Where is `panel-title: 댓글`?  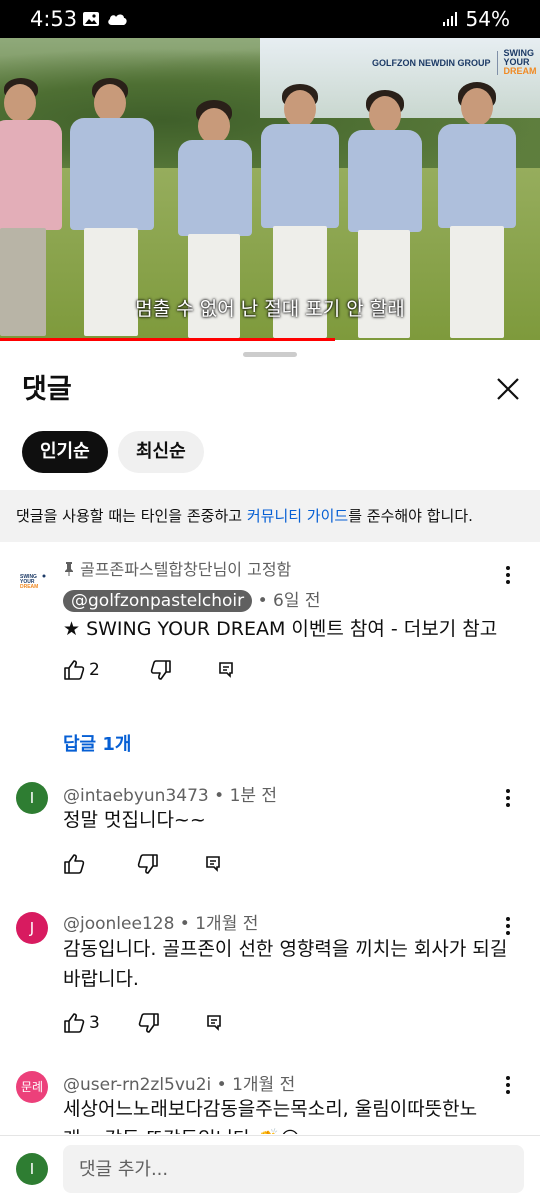 panel-title: 댓글 is located at coordinates (47, 389).